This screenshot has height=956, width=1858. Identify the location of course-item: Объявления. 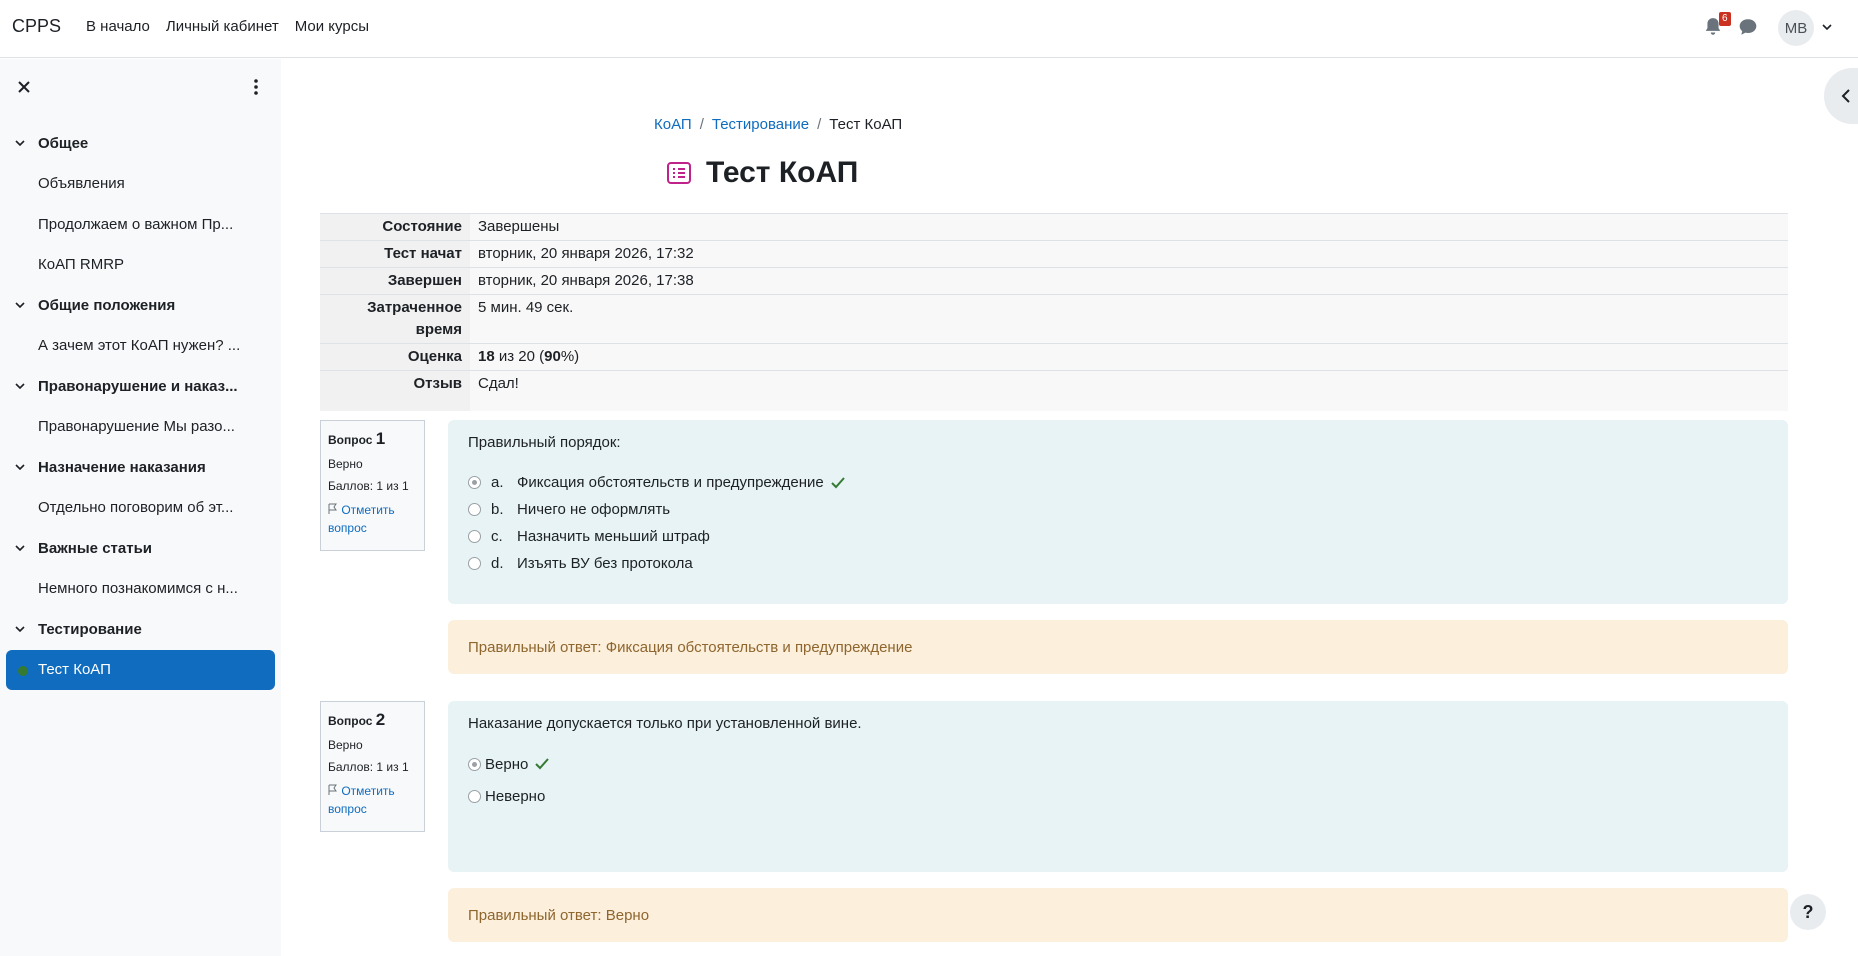
(140, 184).